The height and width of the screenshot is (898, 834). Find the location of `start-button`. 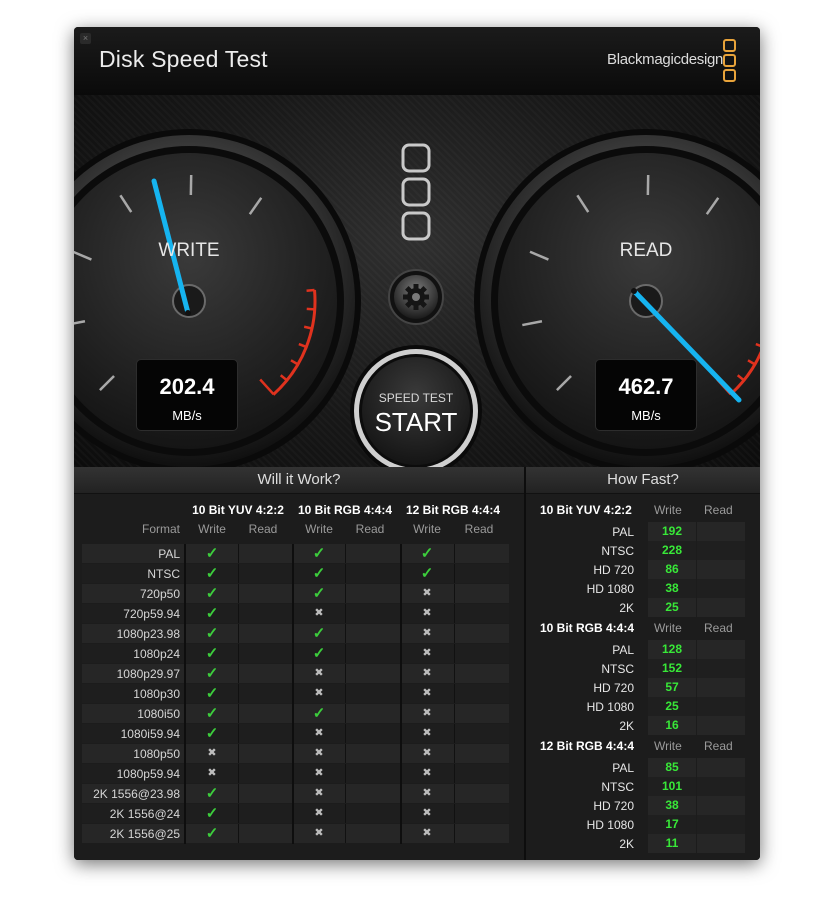

start-button is located at coordinates (416, 406).